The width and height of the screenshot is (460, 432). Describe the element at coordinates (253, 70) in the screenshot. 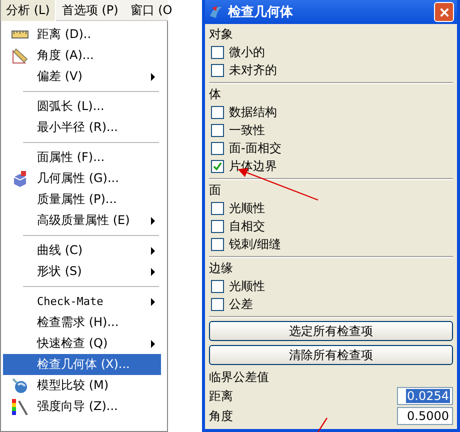

I see `checkbox-label: 未对齐的` at that location.